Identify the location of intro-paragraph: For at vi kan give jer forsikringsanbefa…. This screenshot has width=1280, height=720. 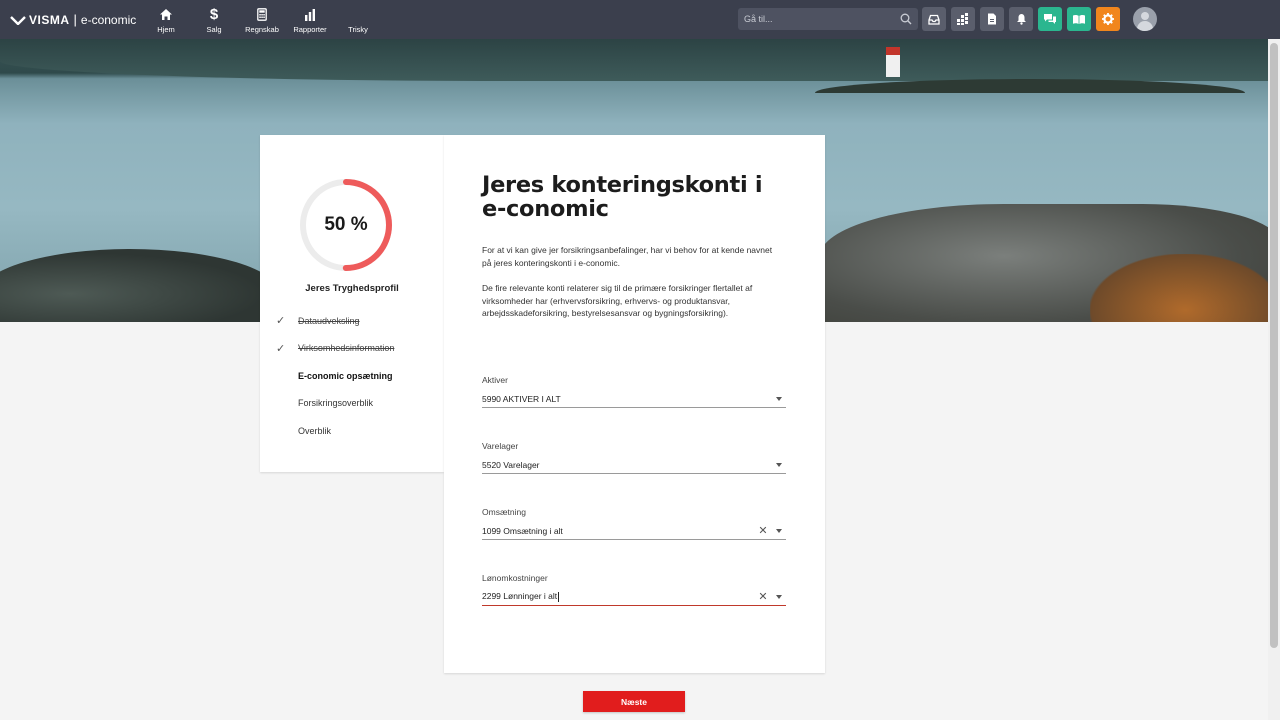
(627, 256).